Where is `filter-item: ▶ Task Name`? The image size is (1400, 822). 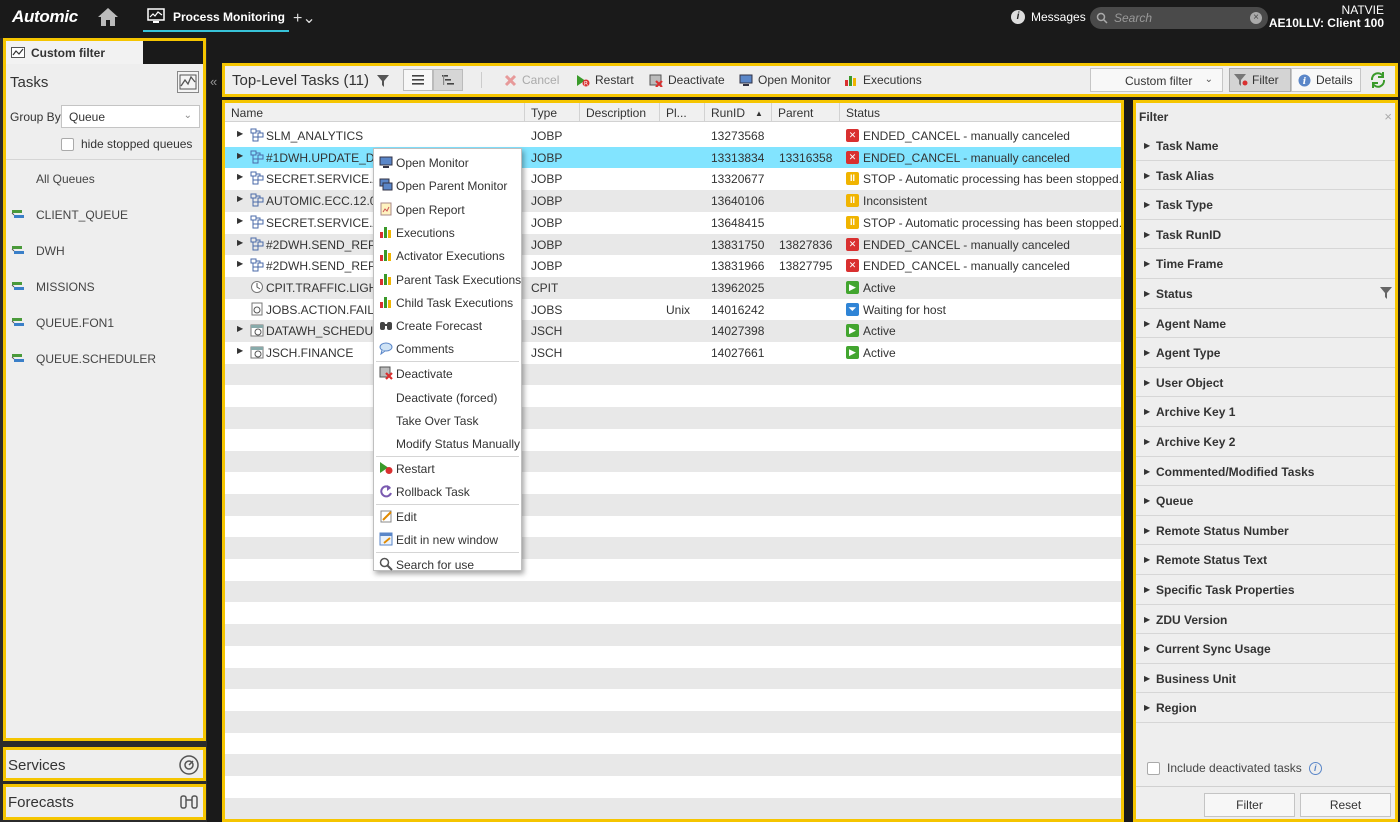
filter-item: ▶ Task Name is located at coordinates (1265, 146).